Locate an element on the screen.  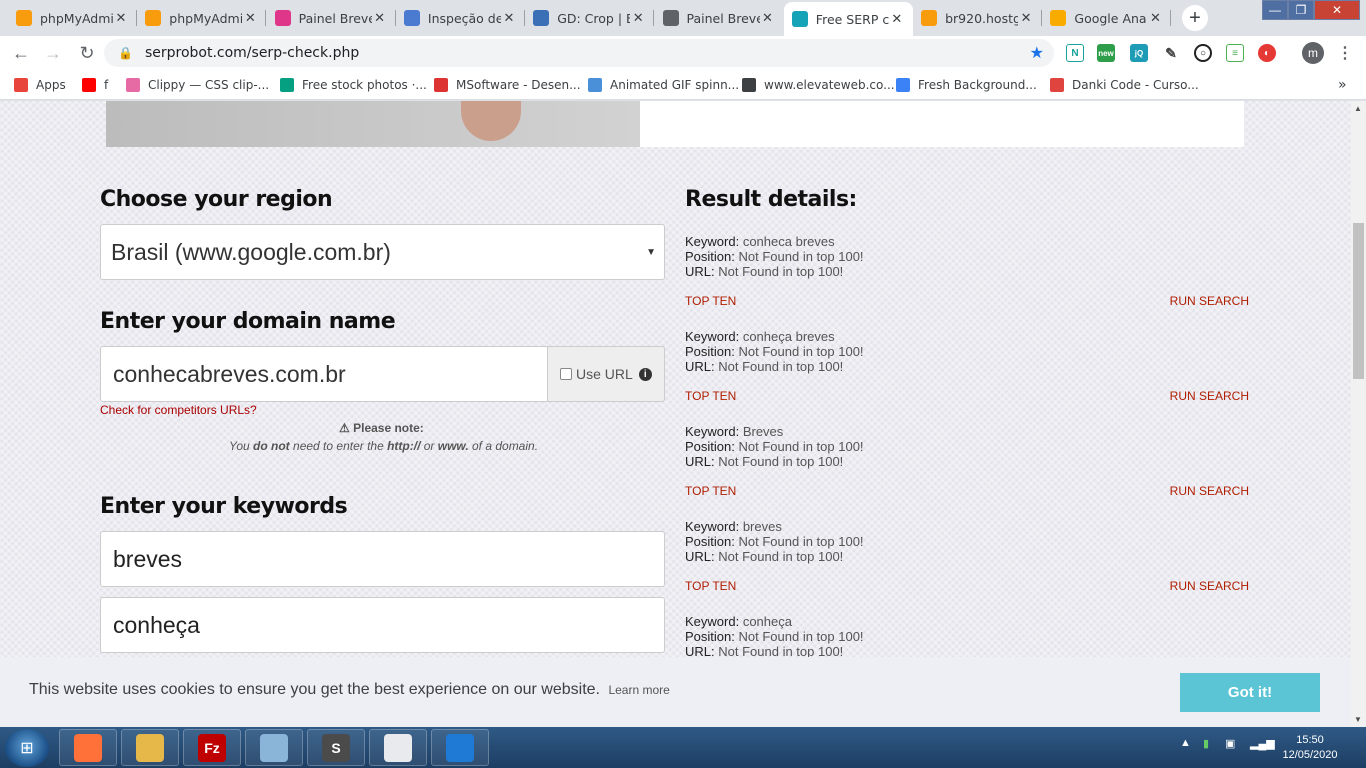
bg-icon is located at coordinates (903, 85).